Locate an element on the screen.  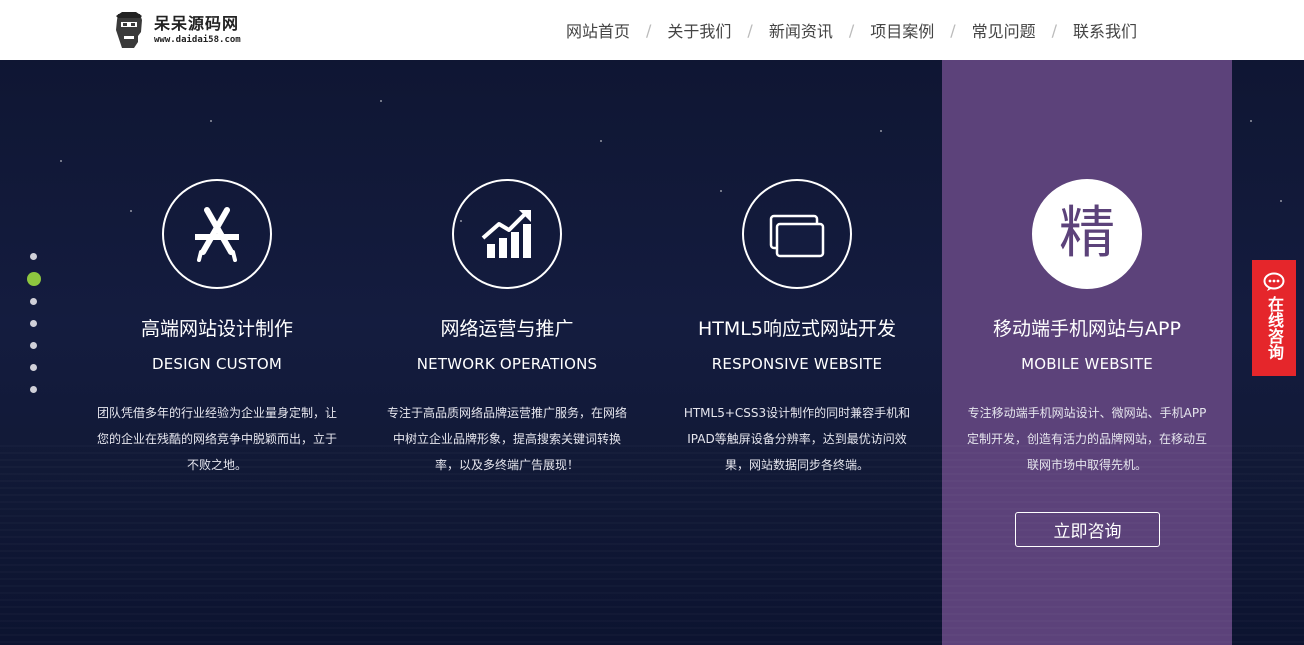
growth-chart-icon is located at coordinates (507, 234).